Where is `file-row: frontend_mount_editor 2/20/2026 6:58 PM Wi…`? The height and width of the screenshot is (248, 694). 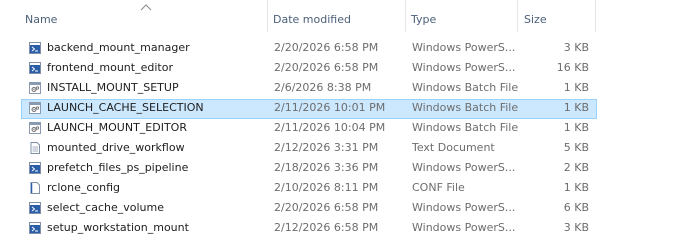 file-row: frontend_mount_editor 2/20/2026 6:58 PM Wi… is located at coordinates (347, 68).